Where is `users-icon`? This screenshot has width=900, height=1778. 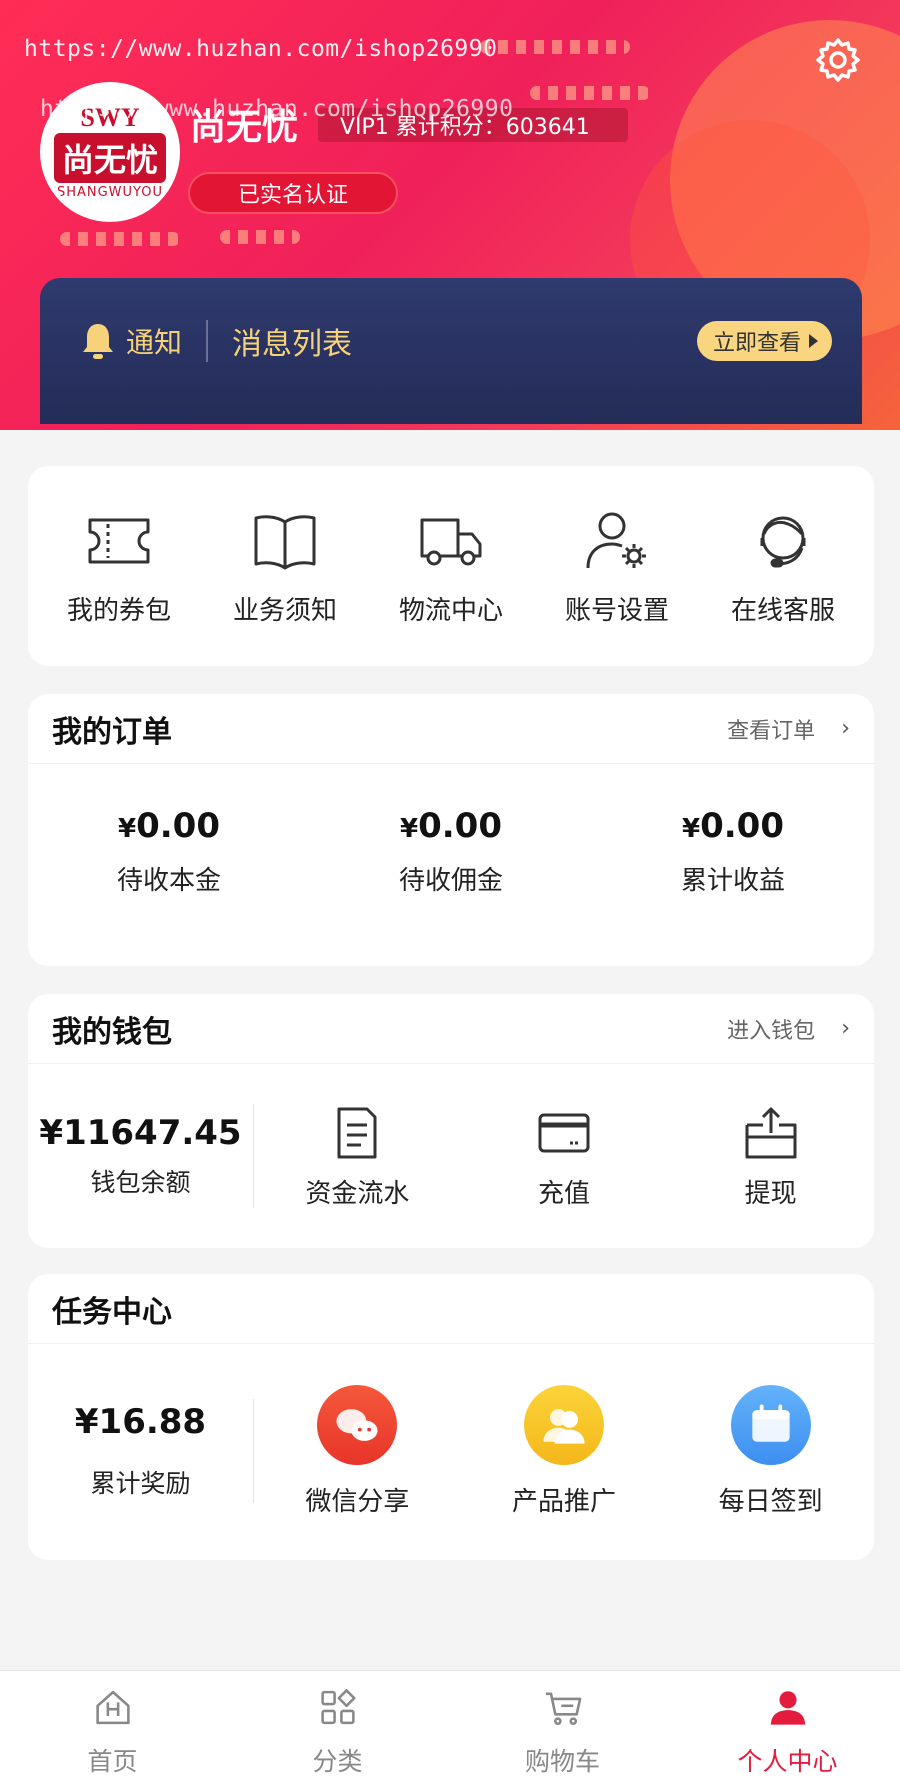
users-icon is located at coordinates (563, 1424).